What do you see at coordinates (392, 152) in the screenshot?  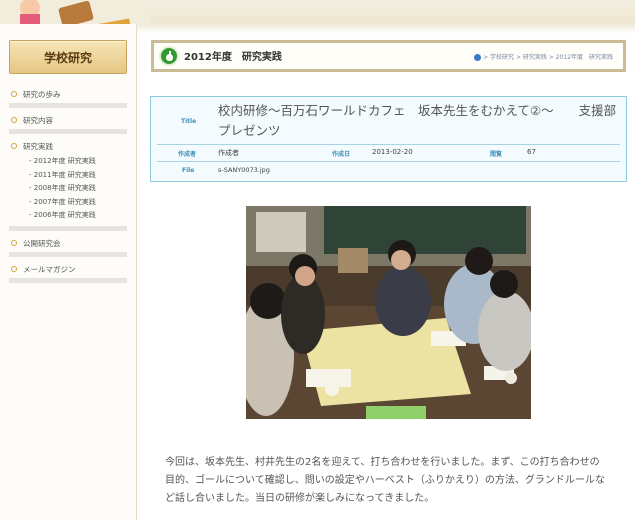 I see `date-value: 2013-02-20` at bounding box center [392, 152].